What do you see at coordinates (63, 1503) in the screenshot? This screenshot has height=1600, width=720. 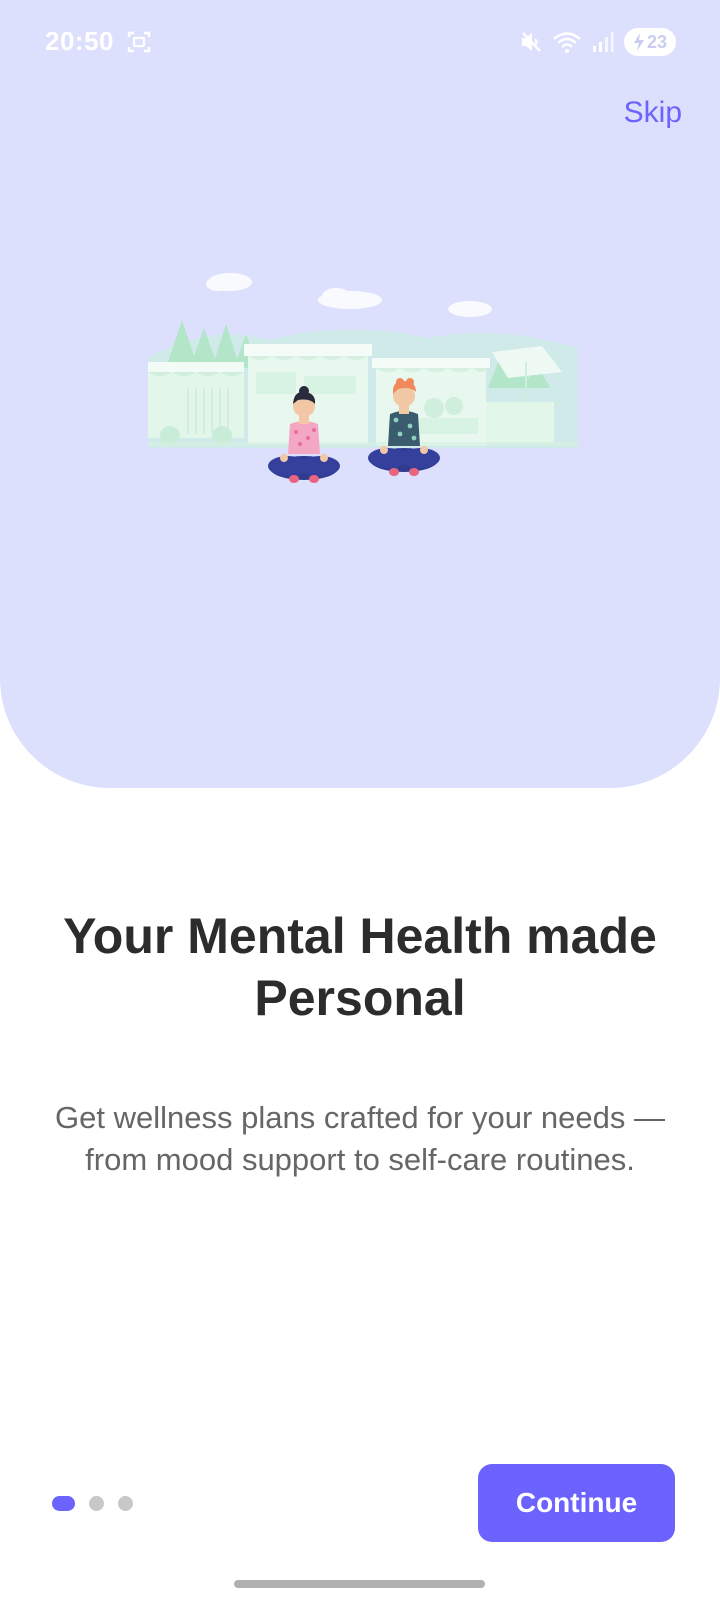 I see `page-dot-1-active` at bounding box center [63, 1503].